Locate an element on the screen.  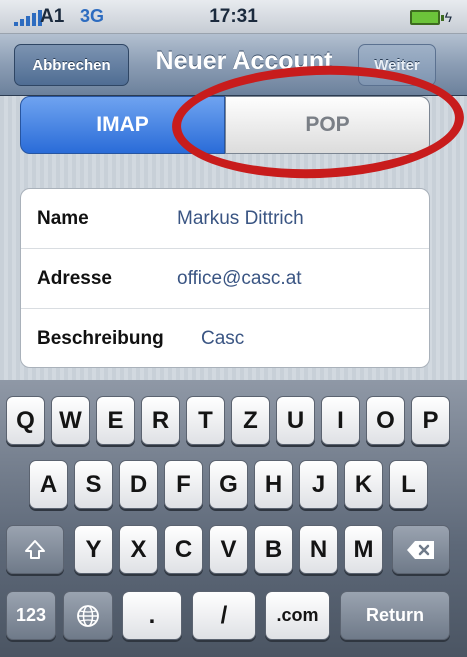
shift-icon is located at coordinates (35, 549).